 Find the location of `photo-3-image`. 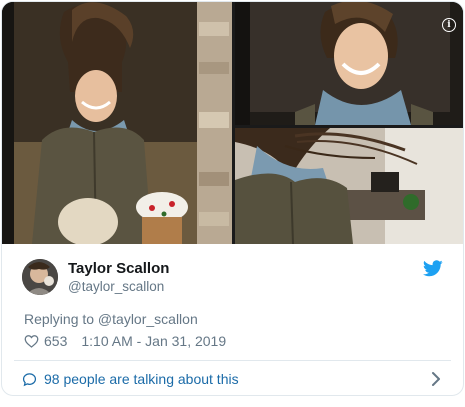

photo-3-image is located at coordinates (349, 186).